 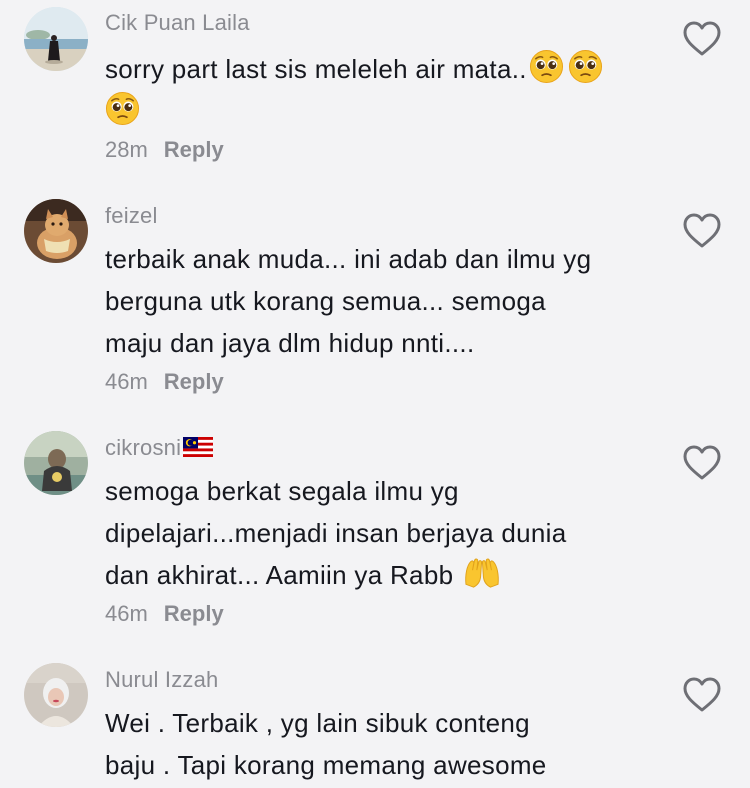 What do you see at coordinates (161, 680) in the screenshot?
I see `comment-username: Nurul Izzah` at bounding box center [161, 680].